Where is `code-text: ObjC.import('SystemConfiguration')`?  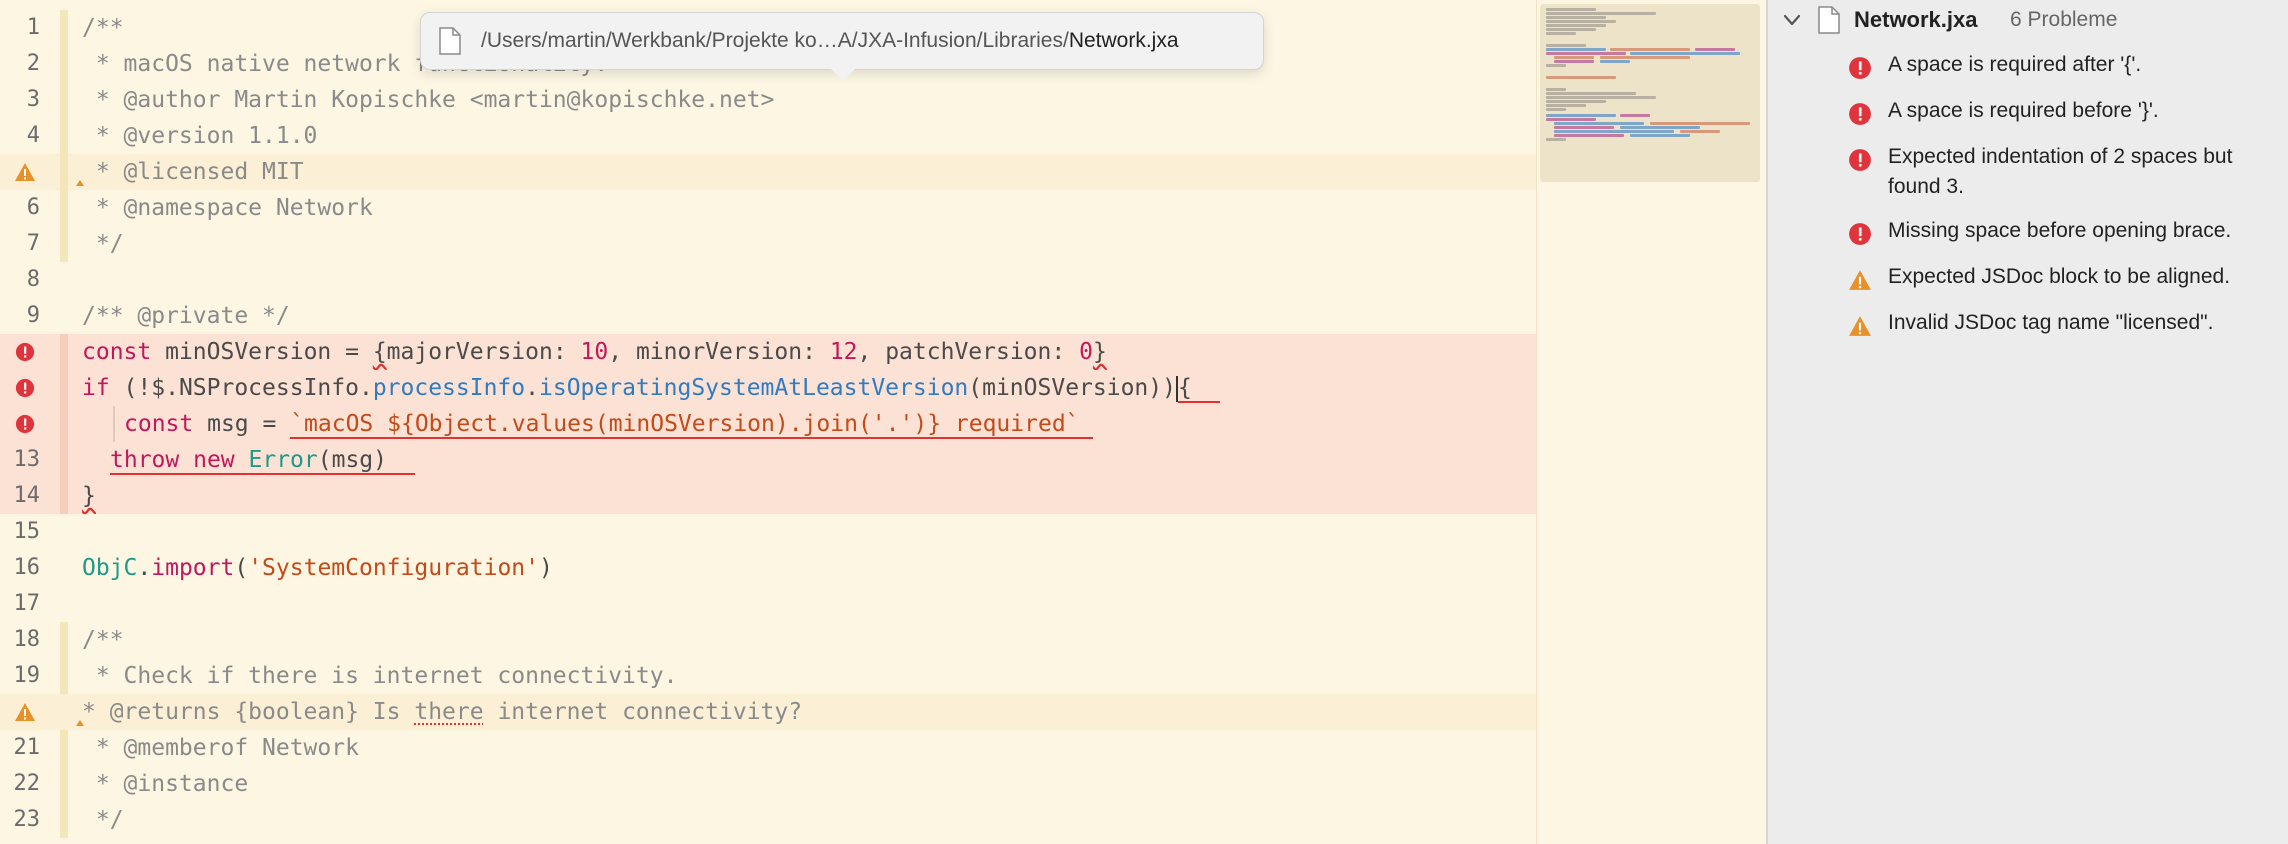
code-text: ObjC.import('SystemConfiguration') is located at coordinates (317, 568).